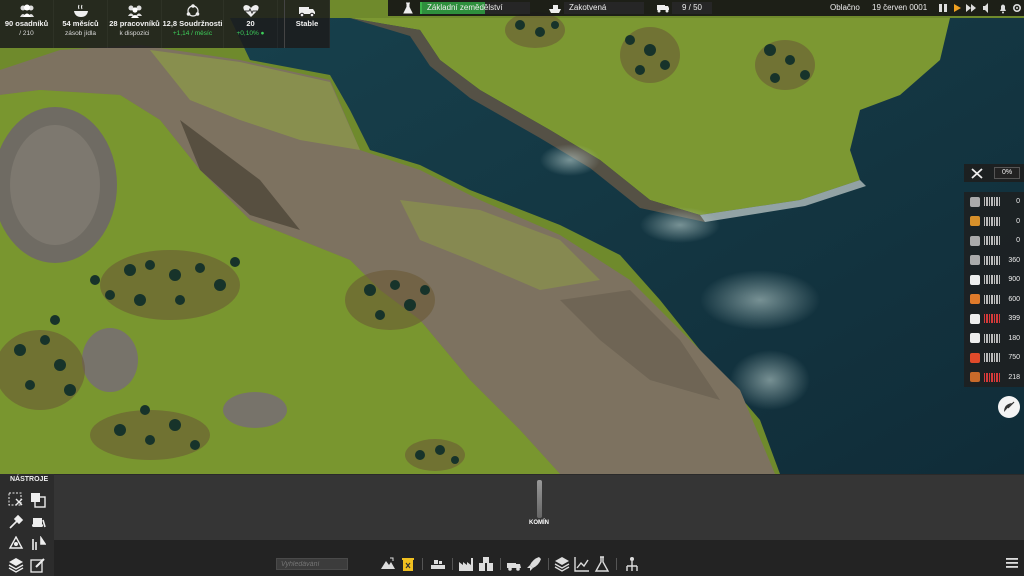 The width and height of the screenshot is (1024, 576). What do you see at coordinates (604, 8) in the screenshot?
I see `ship-status: Zakotvená` at bounding box center [604, 8].